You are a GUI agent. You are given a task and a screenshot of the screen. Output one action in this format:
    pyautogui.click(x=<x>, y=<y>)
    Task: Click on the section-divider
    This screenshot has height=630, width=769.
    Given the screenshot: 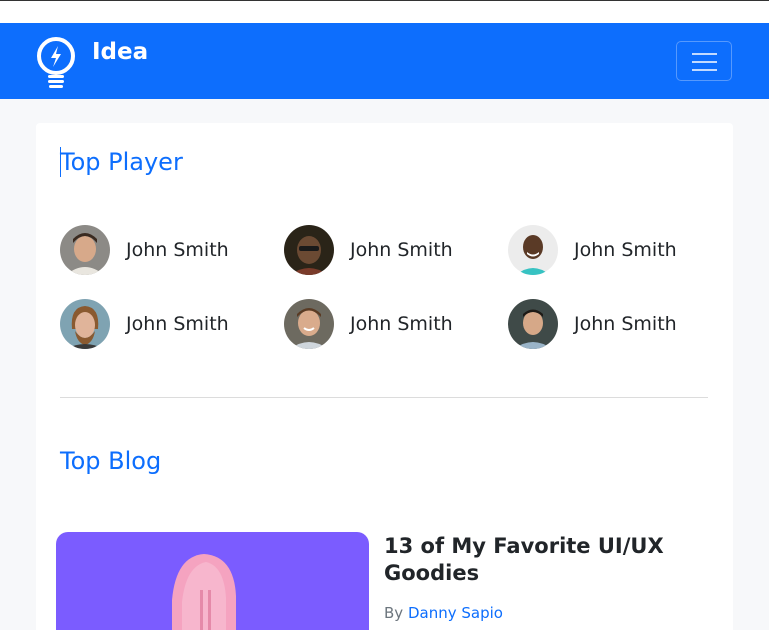 What is the action you would take?
    pyautogui.click(x=384, y=397)
    